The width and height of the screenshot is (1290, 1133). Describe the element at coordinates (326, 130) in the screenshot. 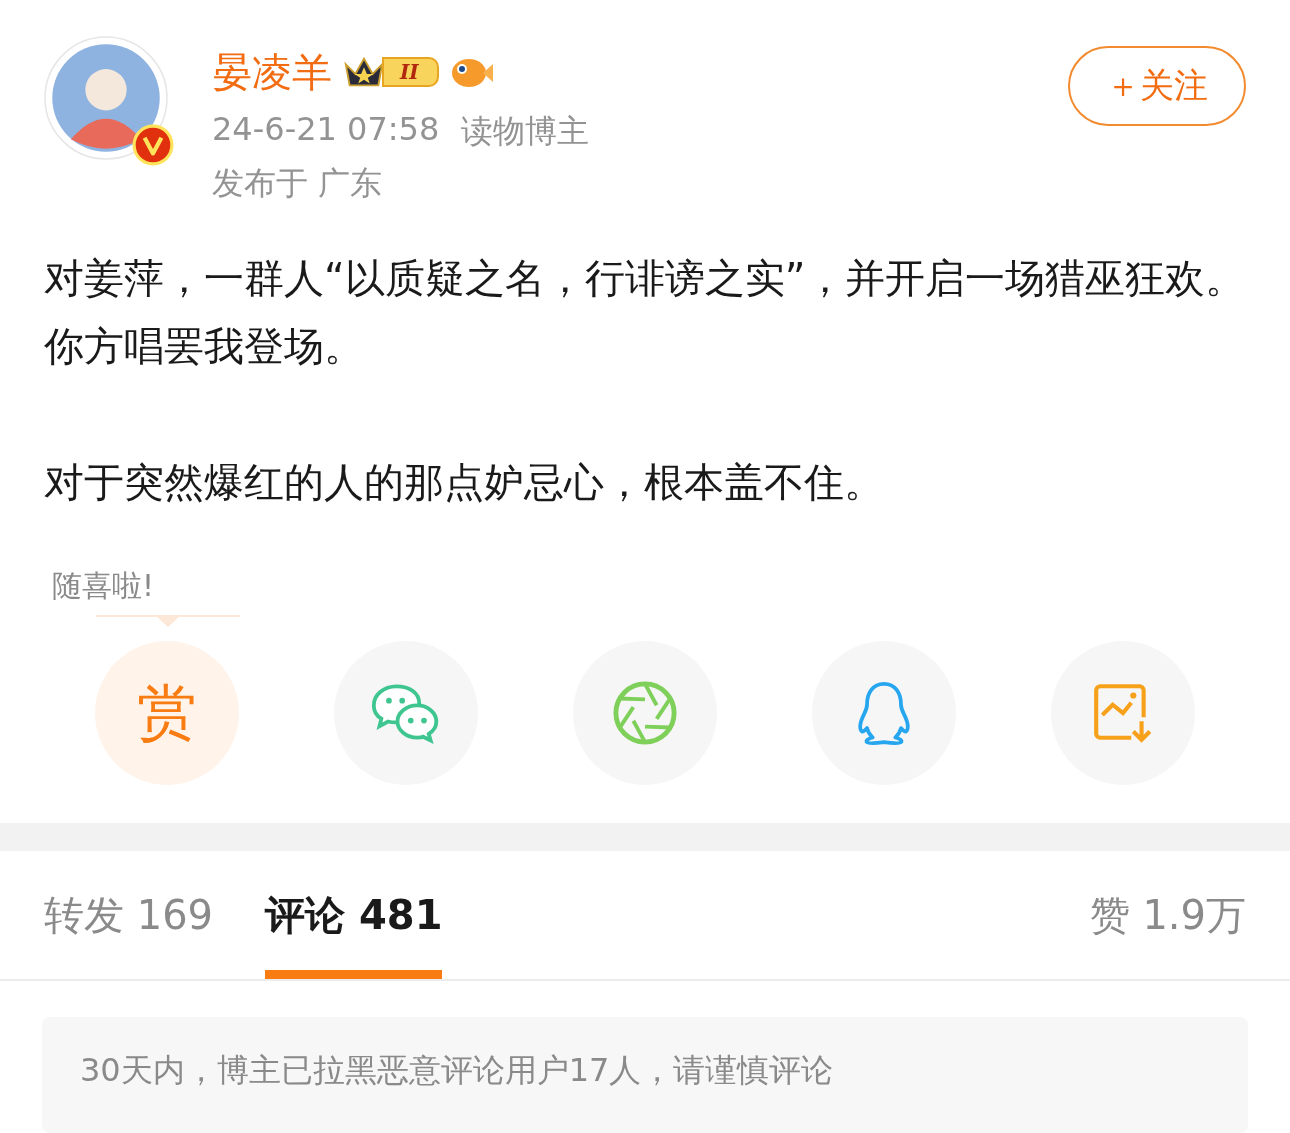

I see `post-time: 24-6-21 07:58` at that location.